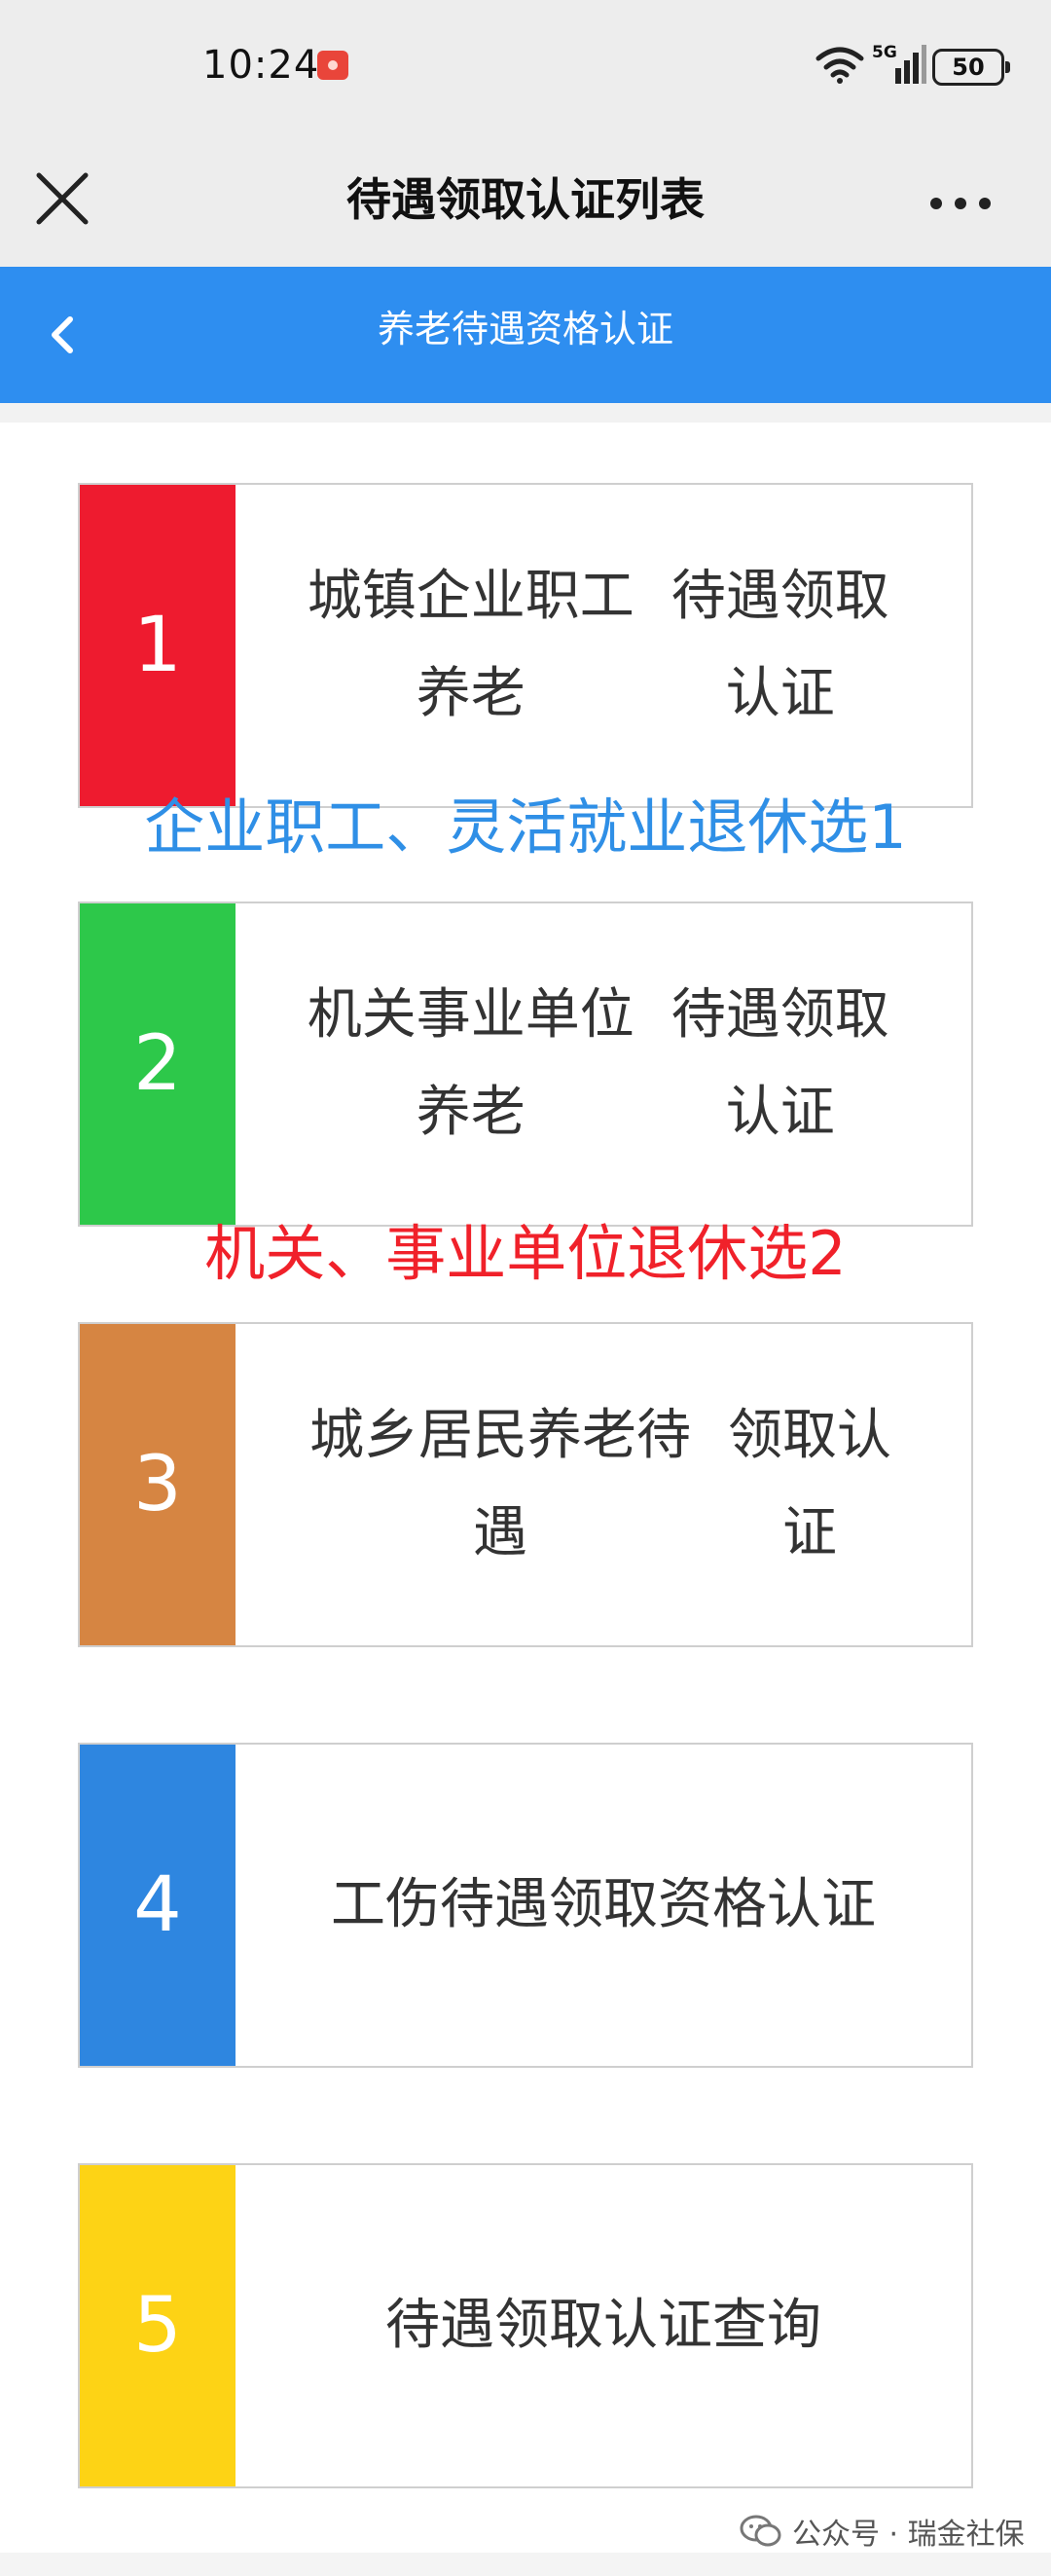  I want to click on red-packet-notification-icon, so click(332, 65).